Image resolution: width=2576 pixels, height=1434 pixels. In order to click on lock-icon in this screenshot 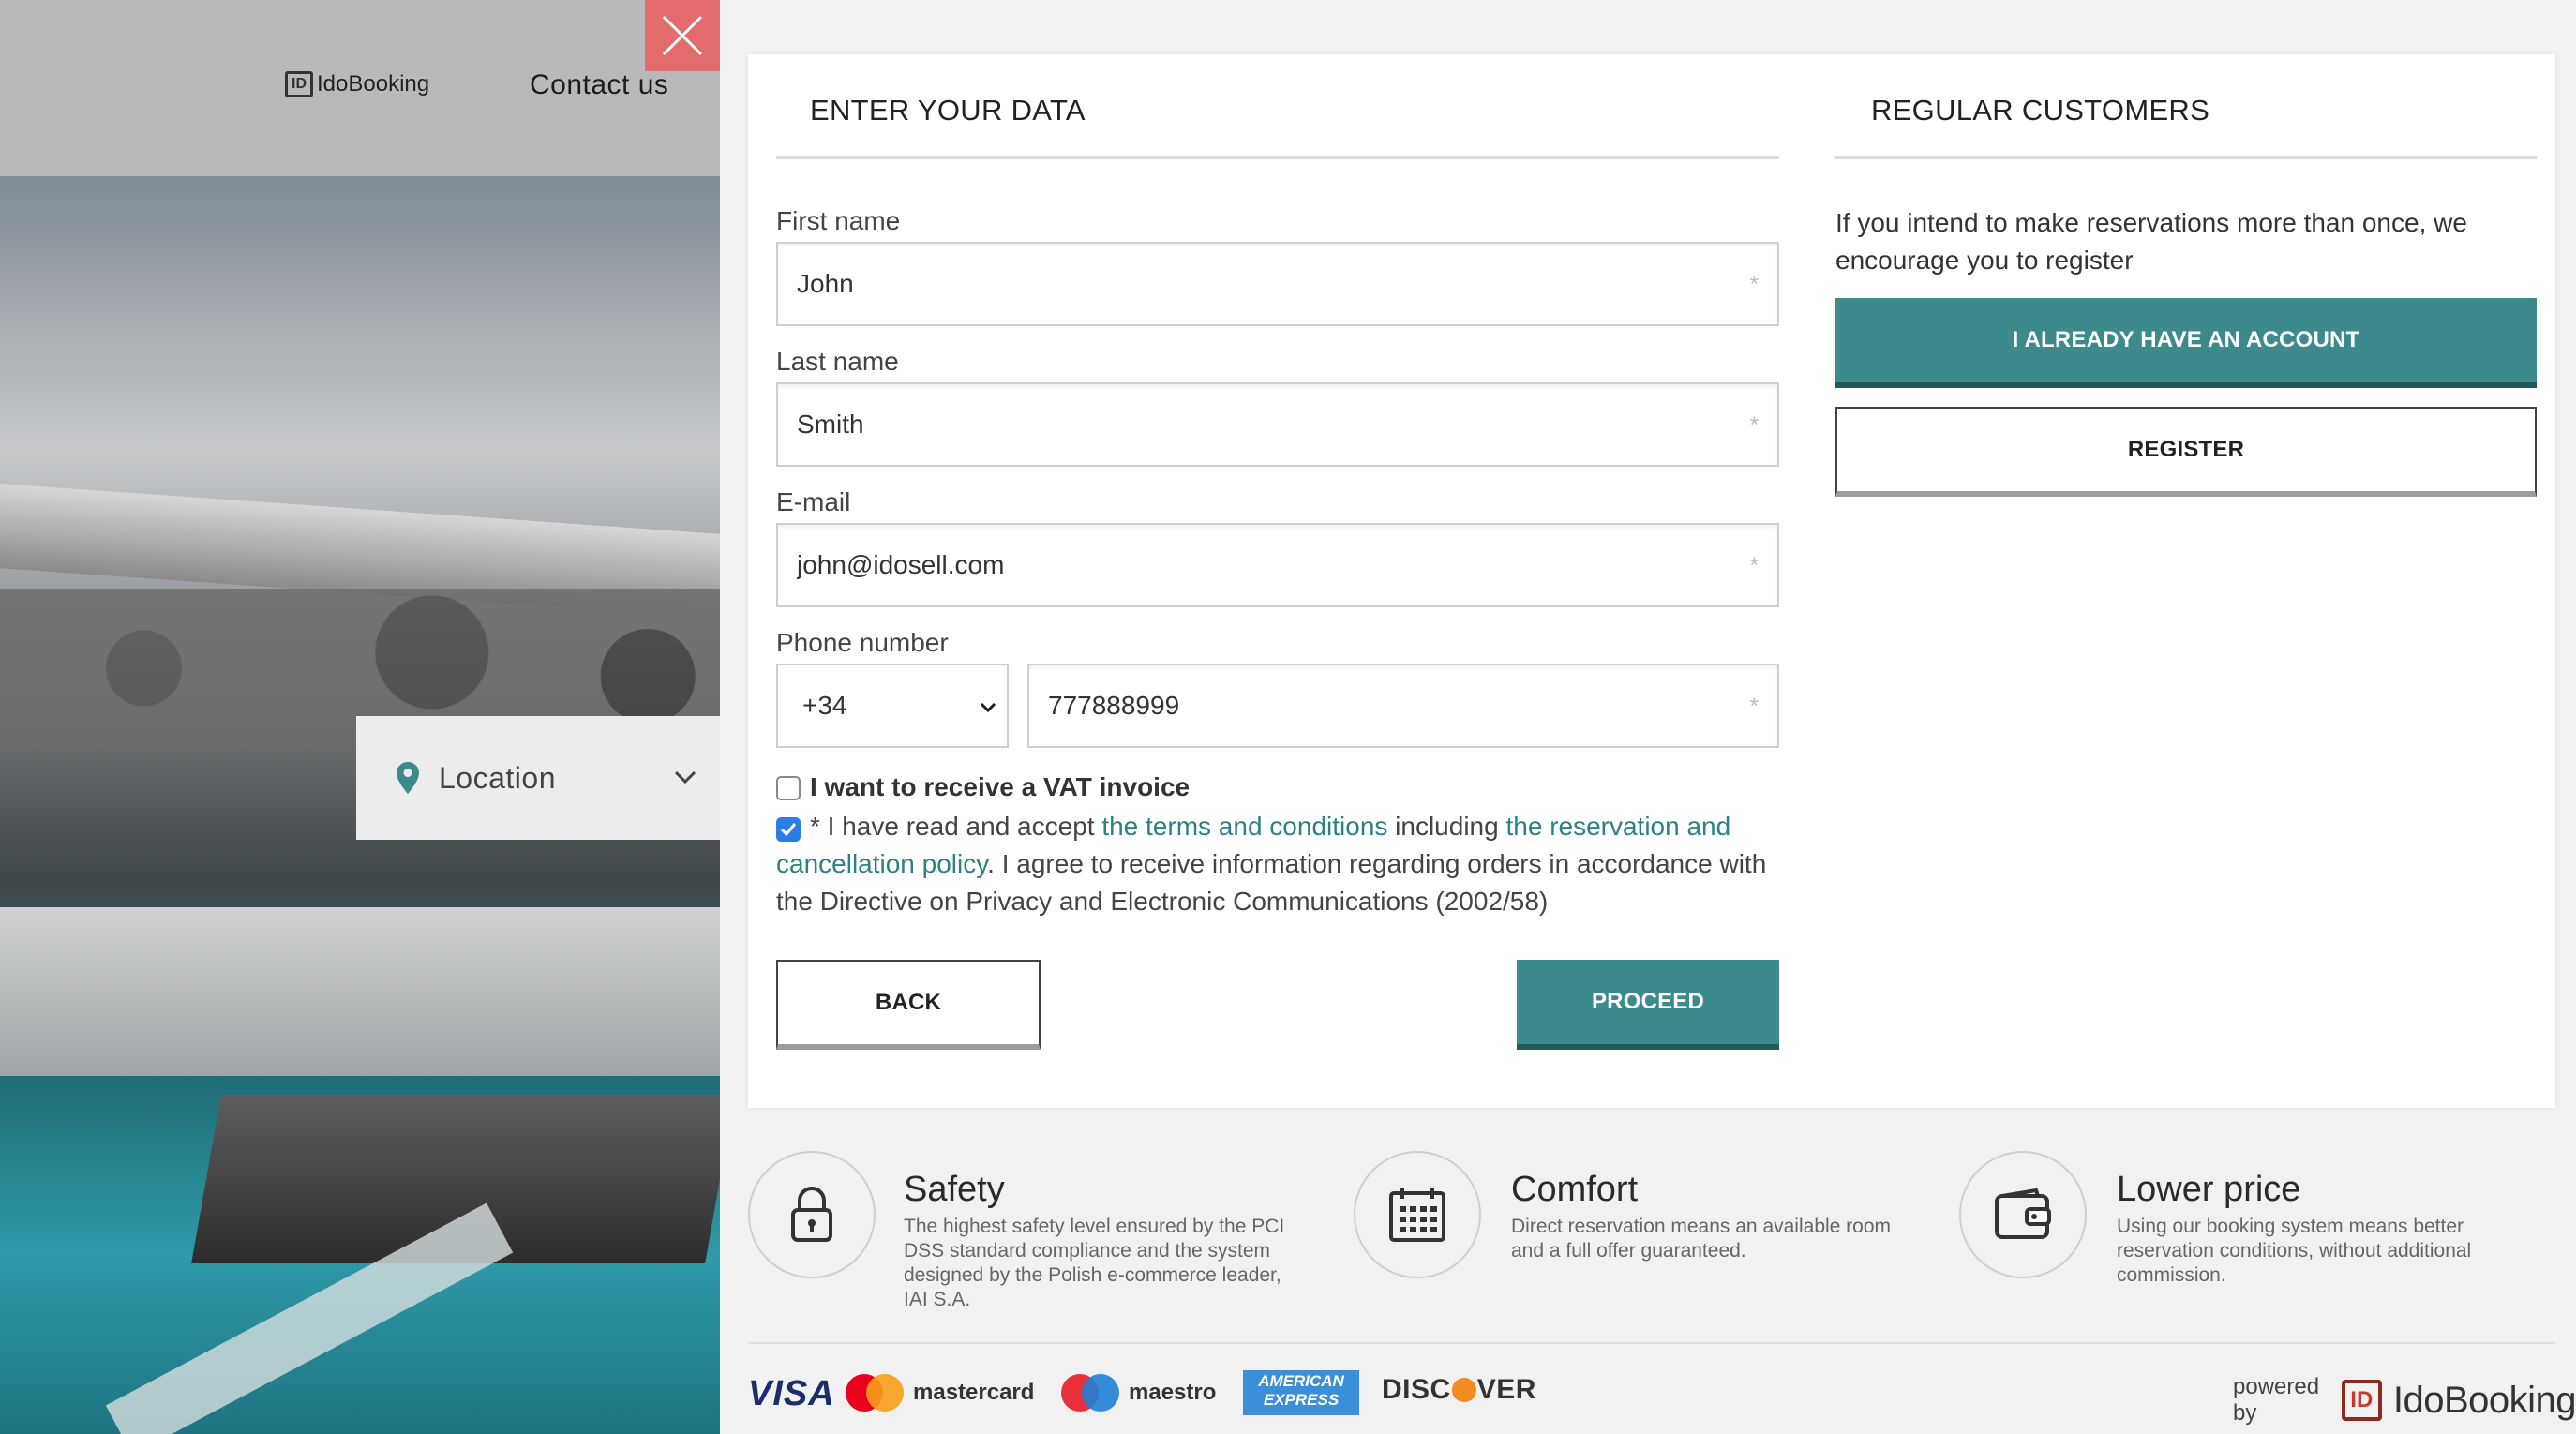, I will do `click(812, 1214)`.